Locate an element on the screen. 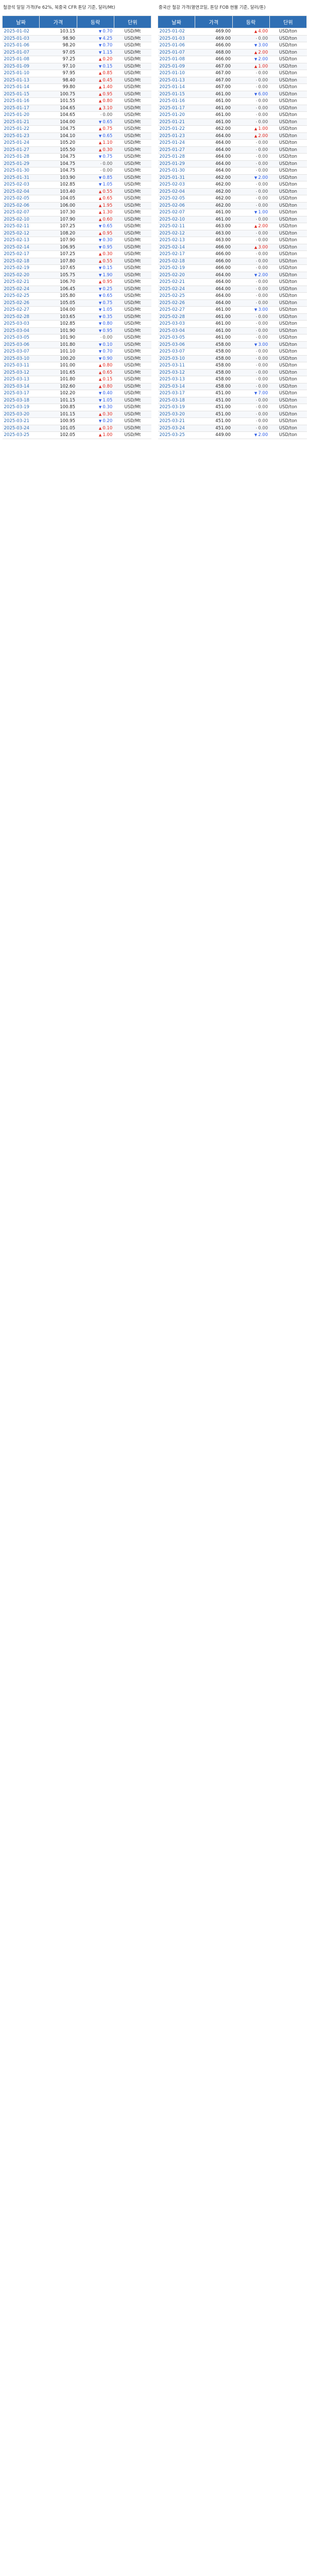  row-change-value: 1.00 is located at coordinates (263, 129).